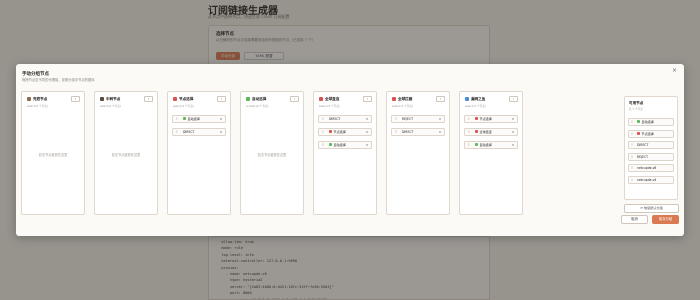  What do you see at coordinates (634, 219) in the screenshot?
I see `cancel-button: 取消` at bounding box center [634, 219].